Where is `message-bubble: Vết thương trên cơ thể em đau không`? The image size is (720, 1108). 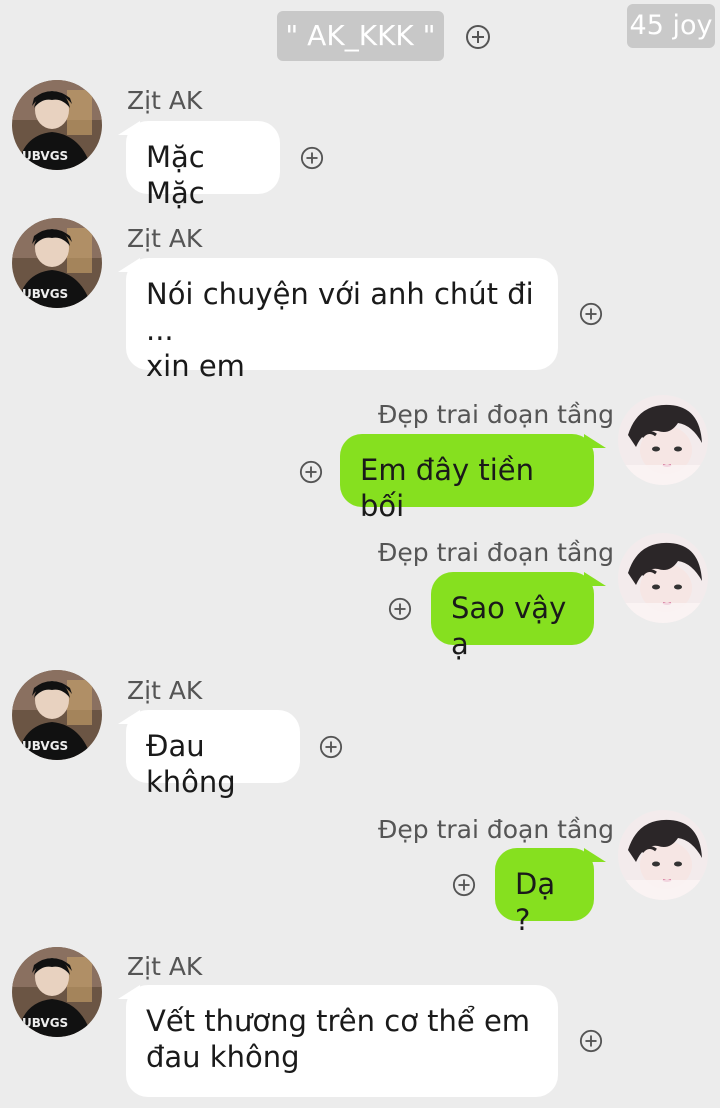 message-bubble: Vết thương trên cơ thể em đau không is located at coordinates (342, 1041).